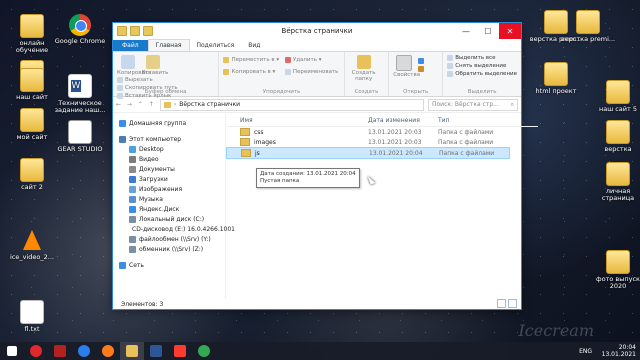  What do you see at coordinates (108, 351) in the screenshot?
I see `taskbar-firefox-button` at bounding box center [108, 351].